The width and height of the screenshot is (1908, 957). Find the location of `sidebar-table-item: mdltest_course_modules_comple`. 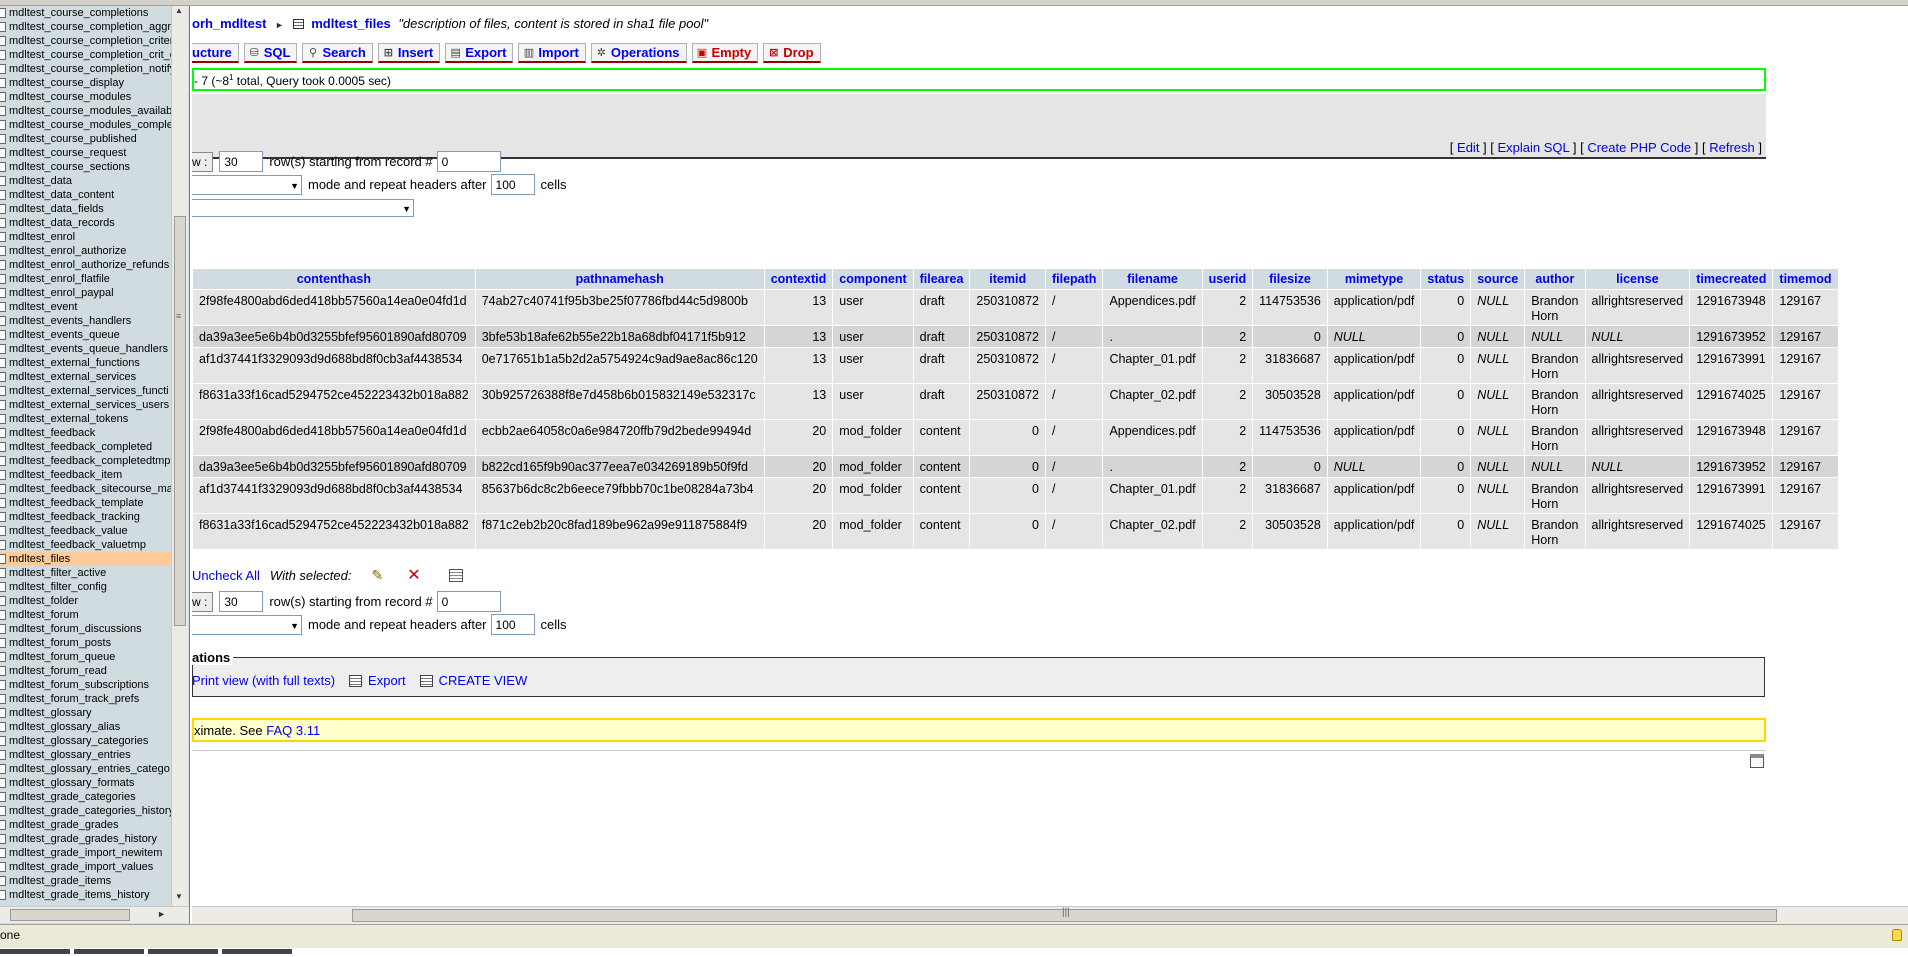

sidebar-table-item: mdltest_course_modules_comple is located at coordinates (85, 125).